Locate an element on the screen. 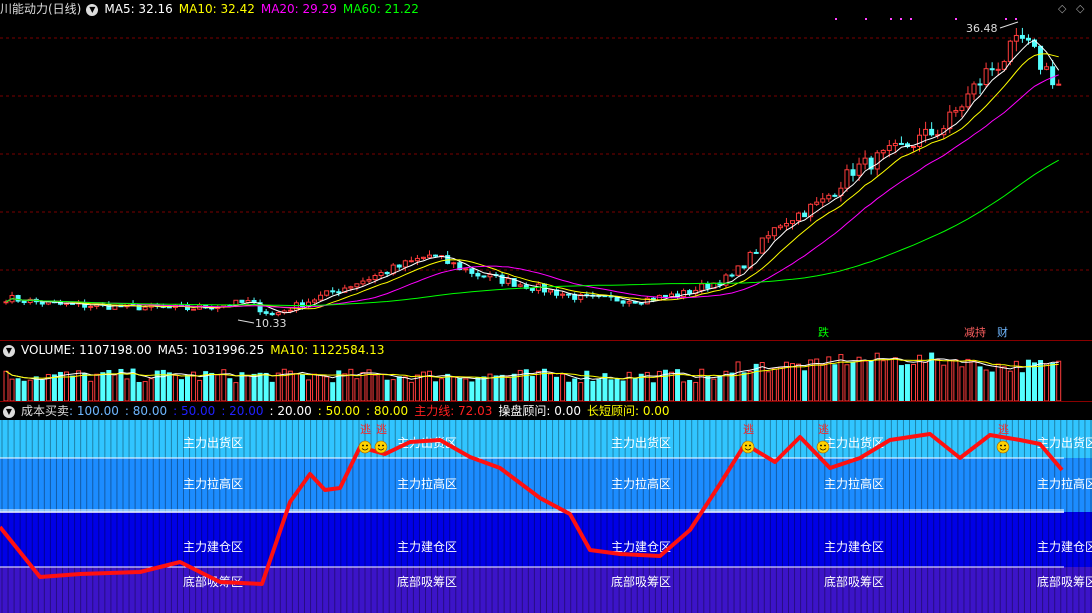  event-marker: 跌 is located at coordinates (823, 332).